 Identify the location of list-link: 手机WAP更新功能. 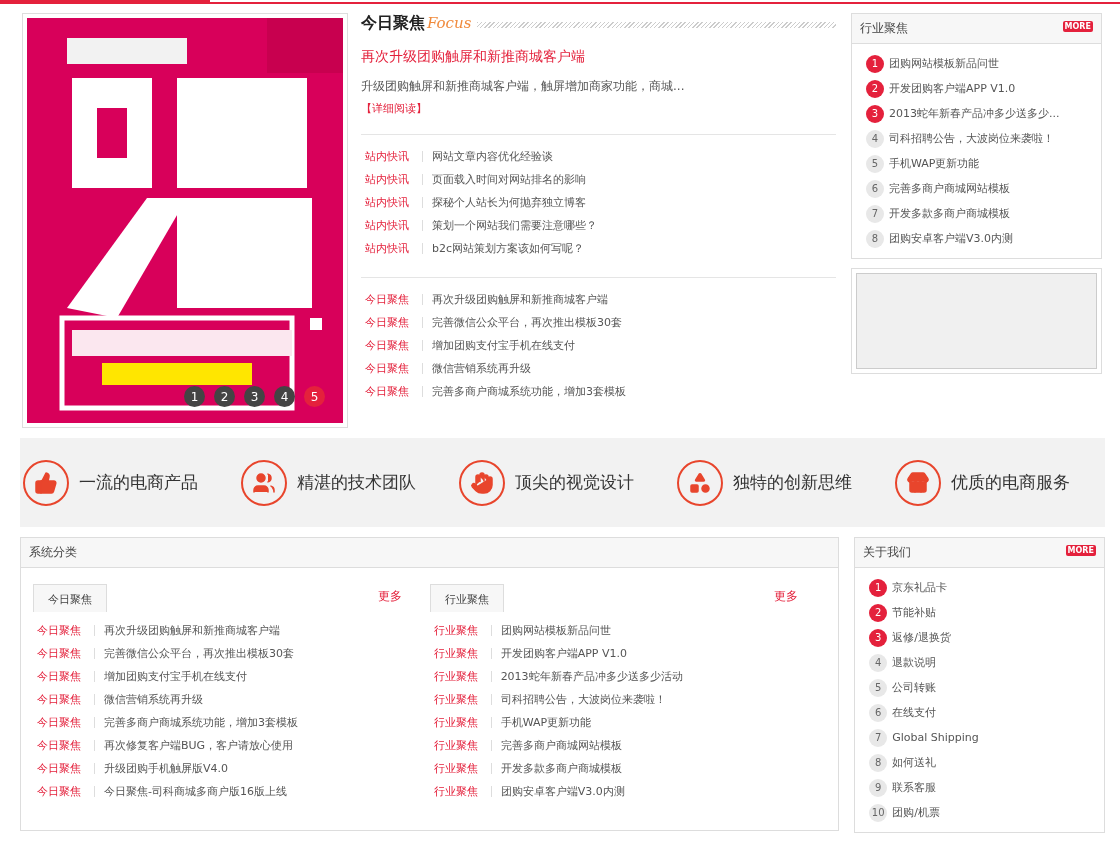
(934, 163).